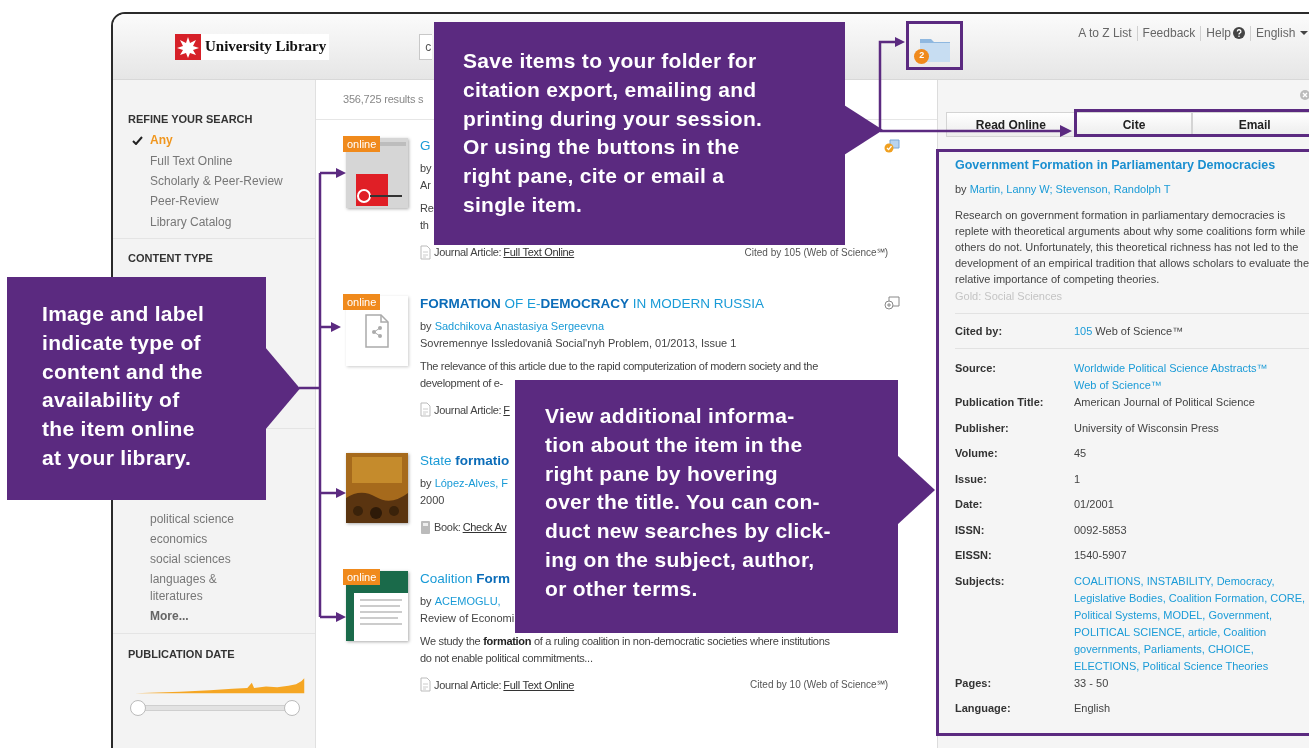  What do you see at coordinates (506, 409) in the screenshot?
I see `full-text-link: F` at bounding box center [506, 409].